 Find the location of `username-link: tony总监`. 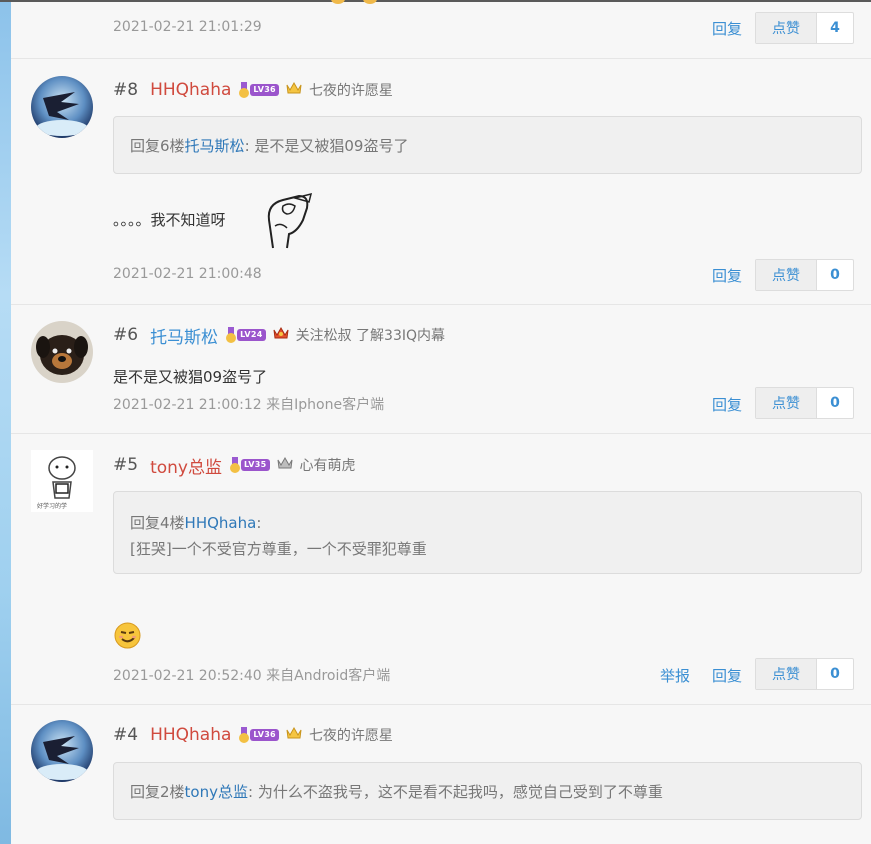

username-link: tony总监 is located at coordinates (186, 465).